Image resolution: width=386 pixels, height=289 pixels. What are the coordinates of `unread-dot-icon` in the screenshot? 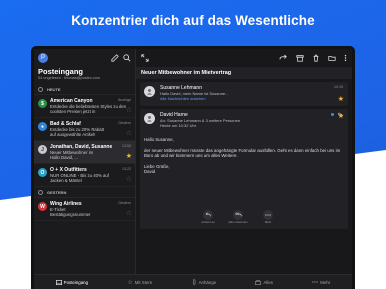 It's located at (332, 114).